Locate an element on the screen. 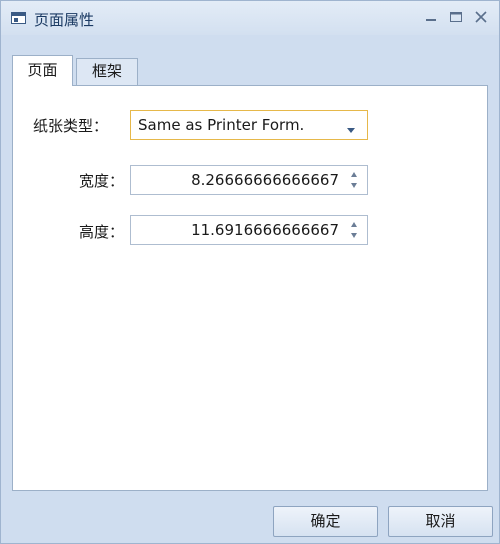  ok-button: 确定 is located at coordinates (325, 521).